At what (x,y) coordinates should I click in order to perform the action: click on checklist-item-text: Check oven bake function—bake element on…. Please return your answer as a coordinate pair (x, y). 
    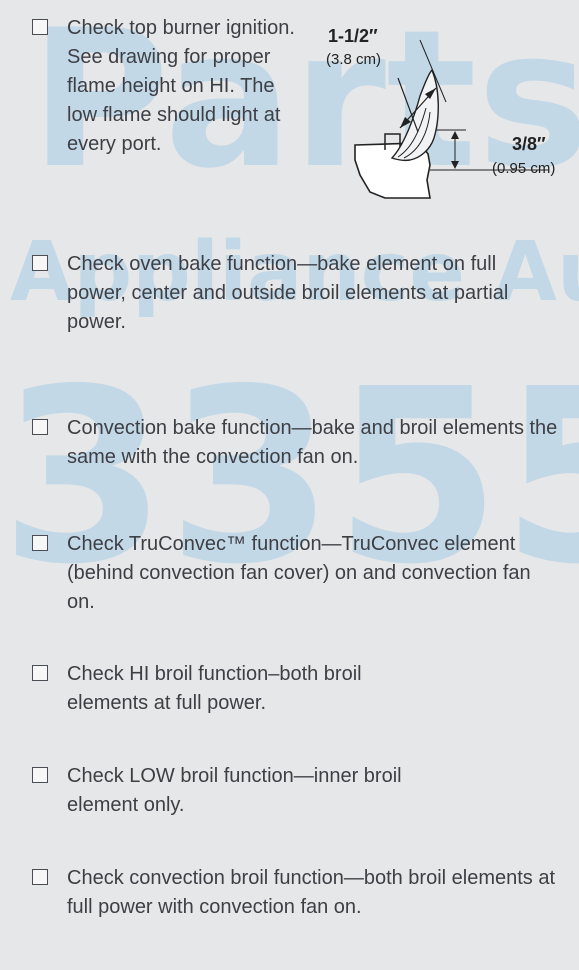
    Looking at the image, I should click on (288, 293).